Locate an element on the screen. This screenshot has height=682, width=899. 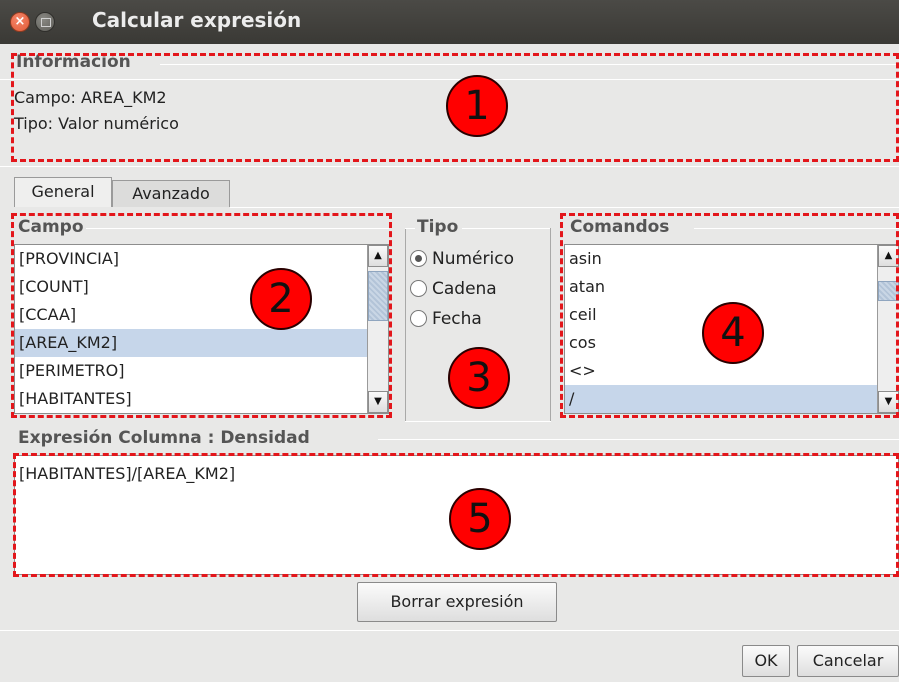
ok-button: OK is located at coordinates (766, 661).